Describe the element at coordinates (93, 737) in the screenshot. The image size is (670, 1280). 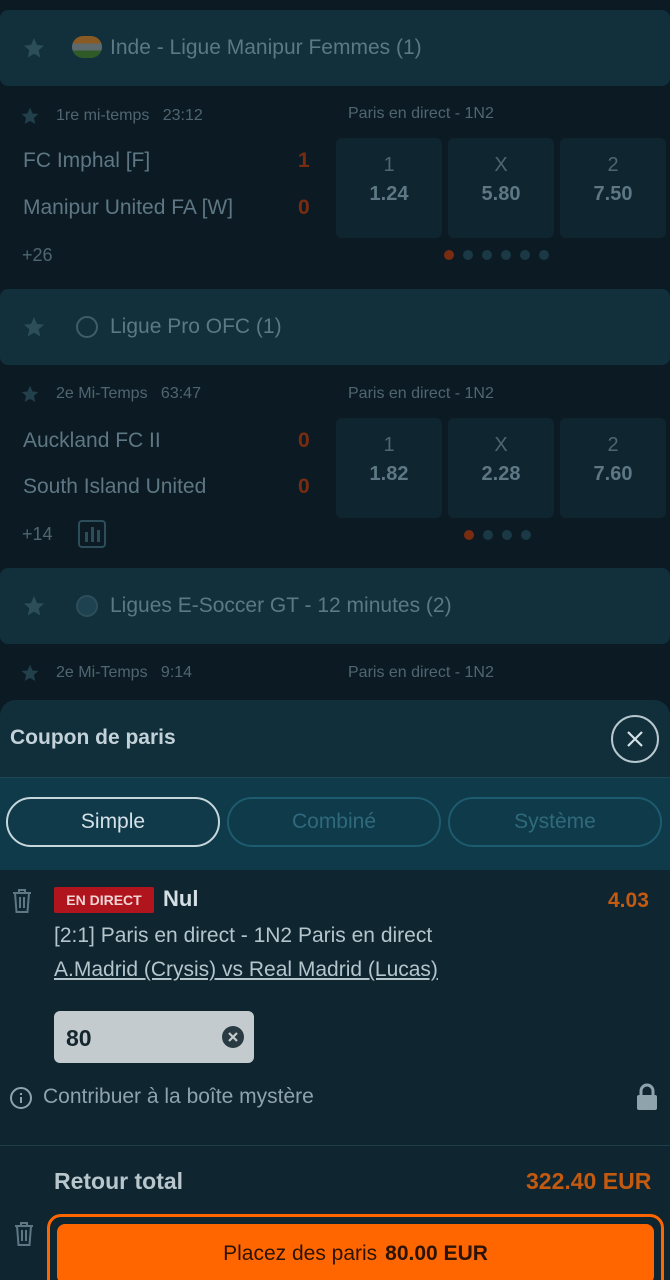
I see `bet-slip-title: Coupon de paris` at that location.